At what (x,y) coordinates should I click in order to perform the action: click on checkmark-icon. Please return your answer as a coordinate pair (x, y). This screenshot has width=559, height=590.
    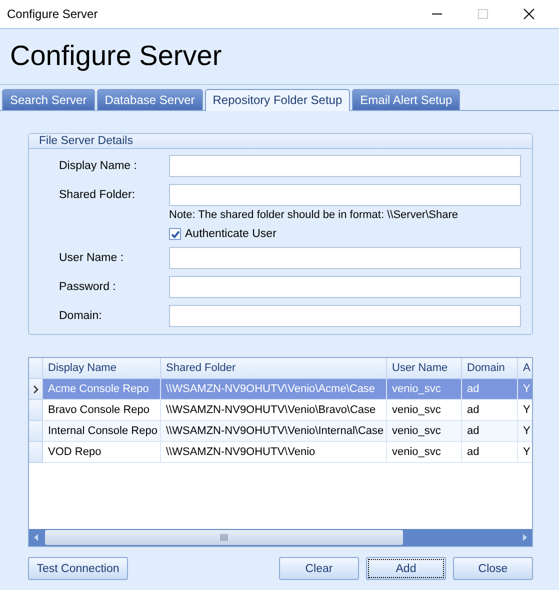
    Looking at the image, I should click on (175, 234).